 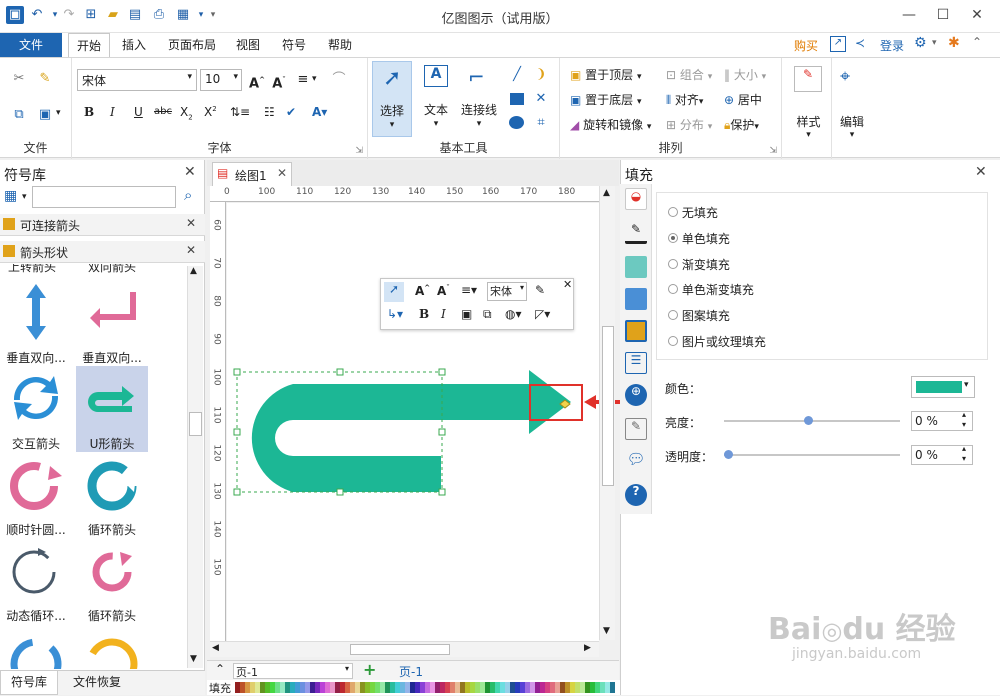 What do you see at coordinates (293, 671) in the screenshot?
I see `page-select: 页-1 ▾` at bounding box center [293, 671].